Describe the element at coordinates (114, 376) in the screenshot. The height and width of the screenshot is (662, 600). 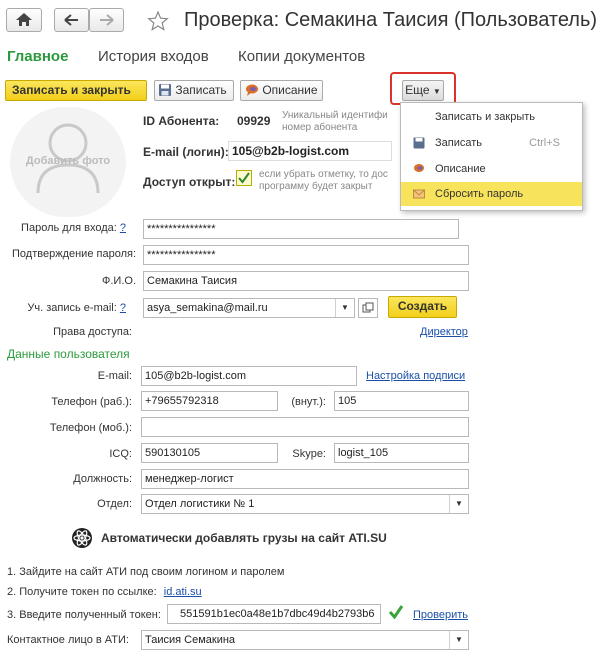
I see `user-email-label: E-mail:` at that location.